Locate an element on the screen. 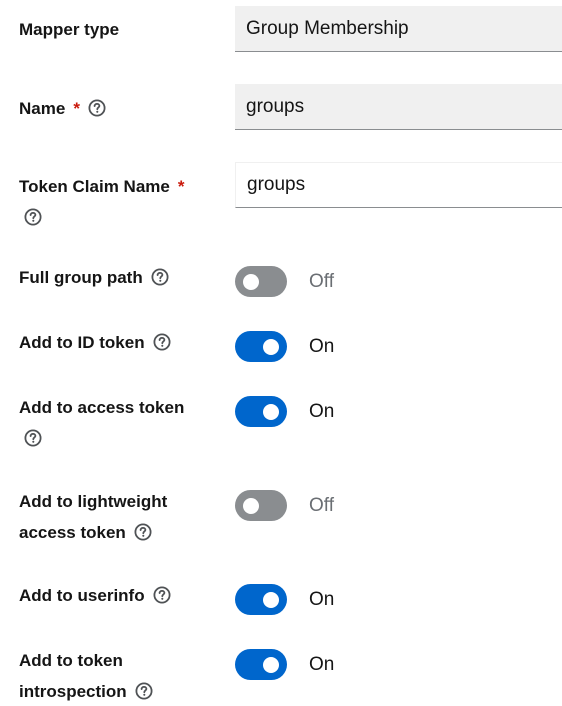  mapper-type-label: Mapper type is located at coordinates (69, 29).